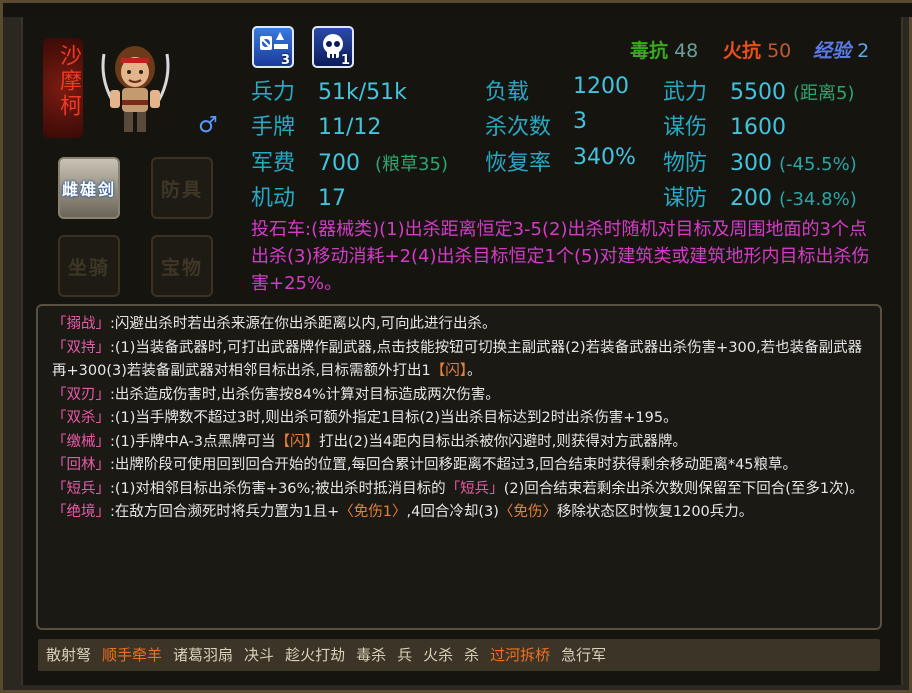 The width and height of the screenshot is (912, 693). I want to click on skill-name: 「缴械」, so click(81, 442).